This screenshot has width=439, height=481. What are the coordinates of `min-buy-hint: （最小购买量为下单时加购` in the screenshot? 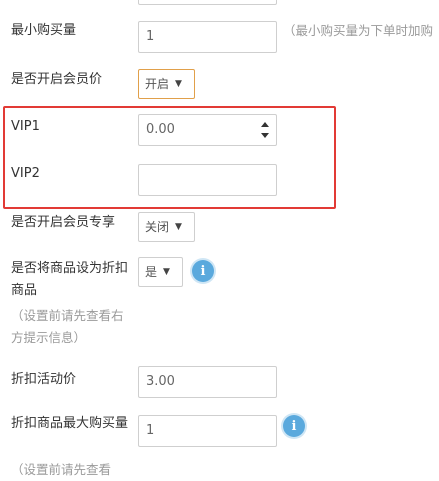 It's located at (358, 30).